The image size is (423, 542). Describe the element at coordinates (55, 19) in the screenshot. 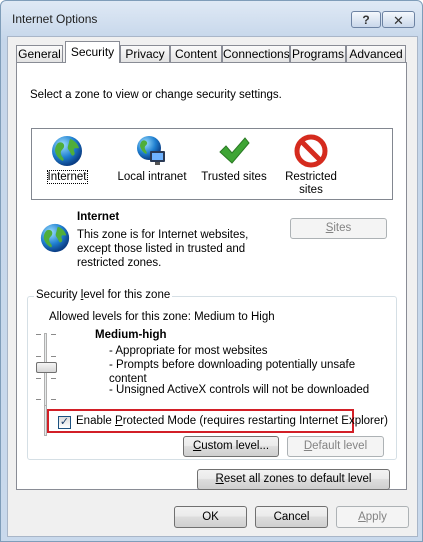

I see `window-title: Internet Options` at that location.